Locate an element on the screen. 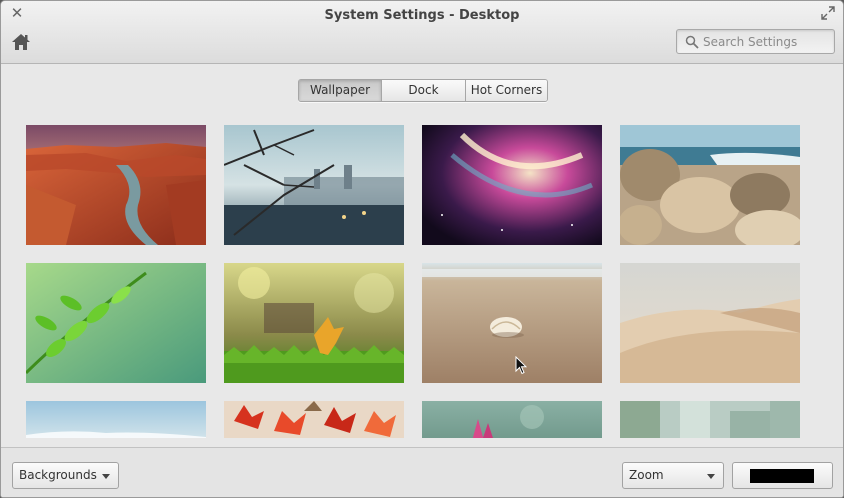  wallpaper-fit-label: Zoom is located at coordinates (646, 475).